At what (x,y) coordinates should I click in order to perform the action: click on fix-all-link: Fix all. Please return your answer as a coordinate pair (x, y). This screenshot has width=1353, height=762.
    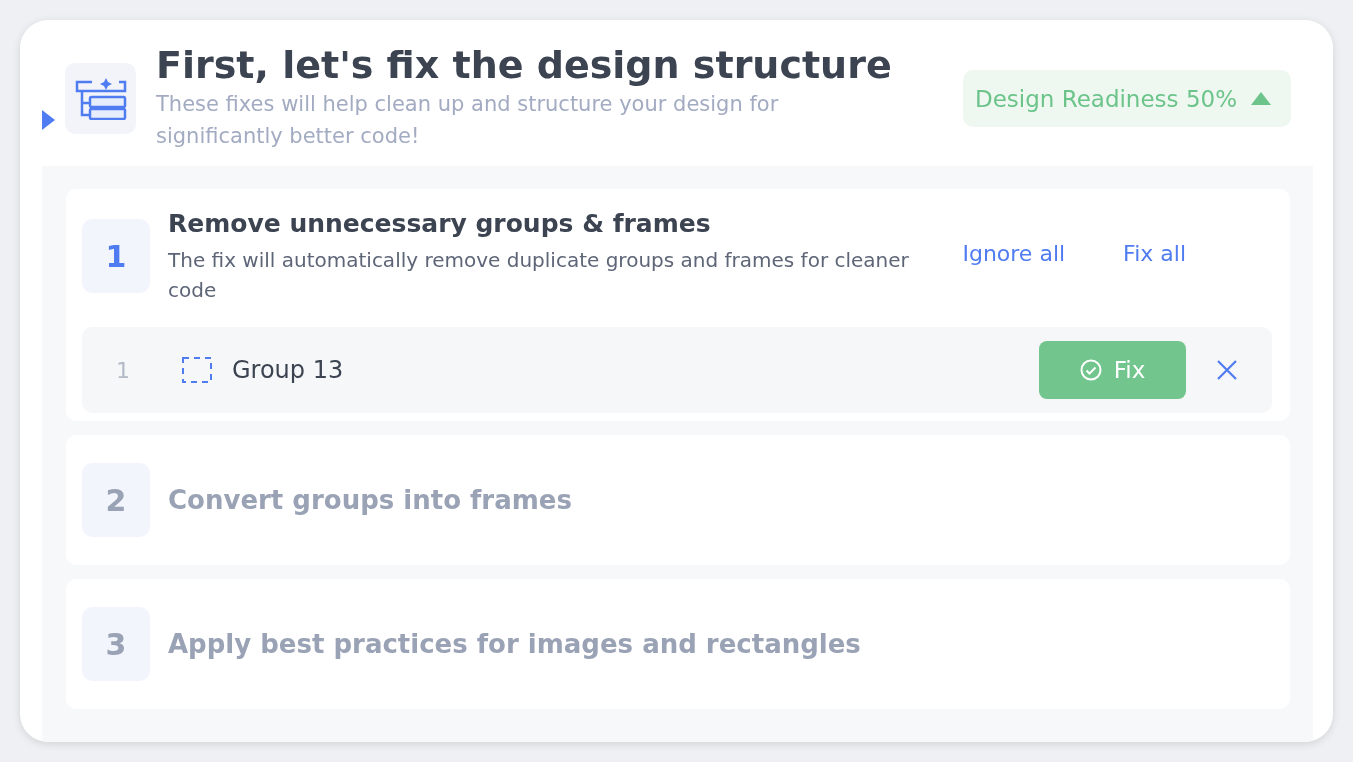
    Looking at the image, I should click on (1154, 253).